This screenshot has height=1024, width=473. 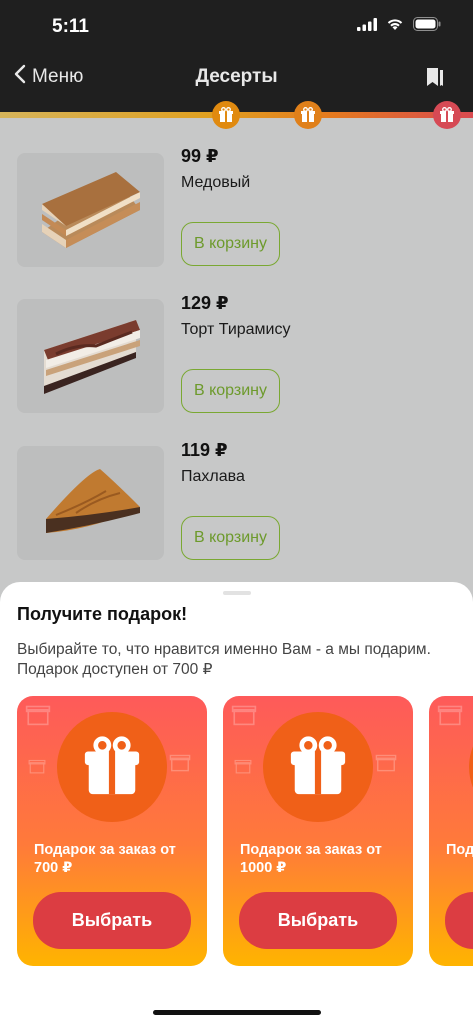 What do you see at coordinates (435, 79) in the screenshot?
I see `bookmark-icon` at bounding box center [435, 79].